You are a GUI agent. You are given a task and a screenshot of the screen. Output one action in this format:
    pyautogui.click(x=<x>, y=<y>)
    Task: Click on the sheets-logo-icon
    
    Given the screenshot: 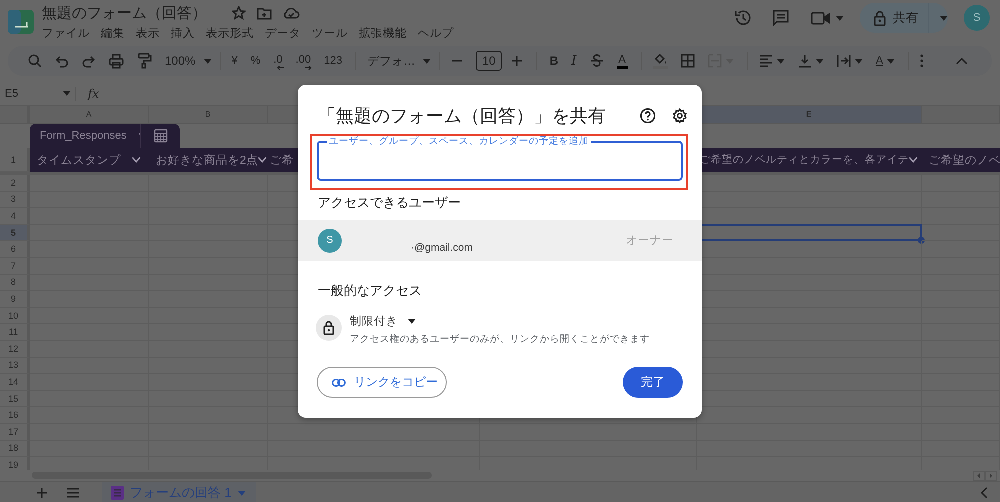 What is the action you would take?
    pyautogui.click(x=21, y=22)
    